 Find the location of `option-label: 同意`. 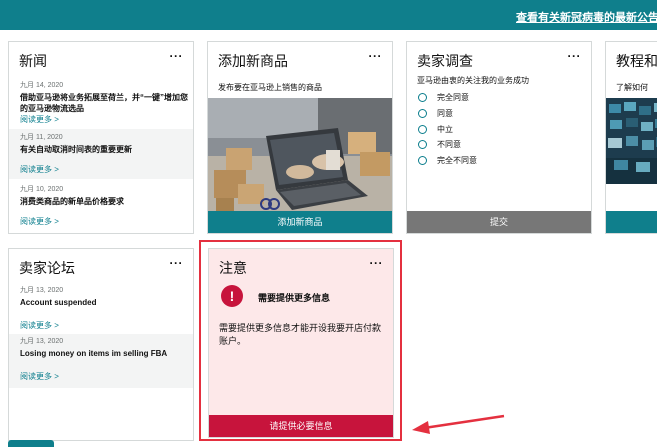

option-label: 同意 is located at coordinates (445, 113).